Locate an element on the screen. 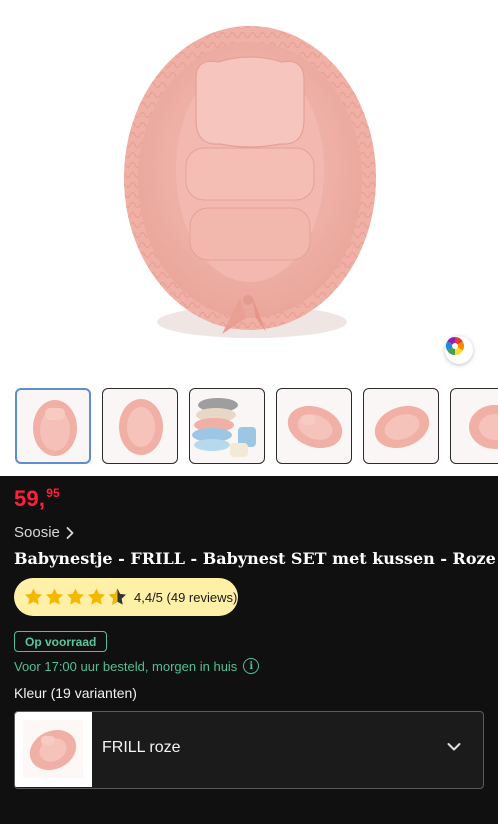 The width and height of the screenshot is (498, 824). variants-label: Kleur (19 varianten) is located at coordinates (75, 693).